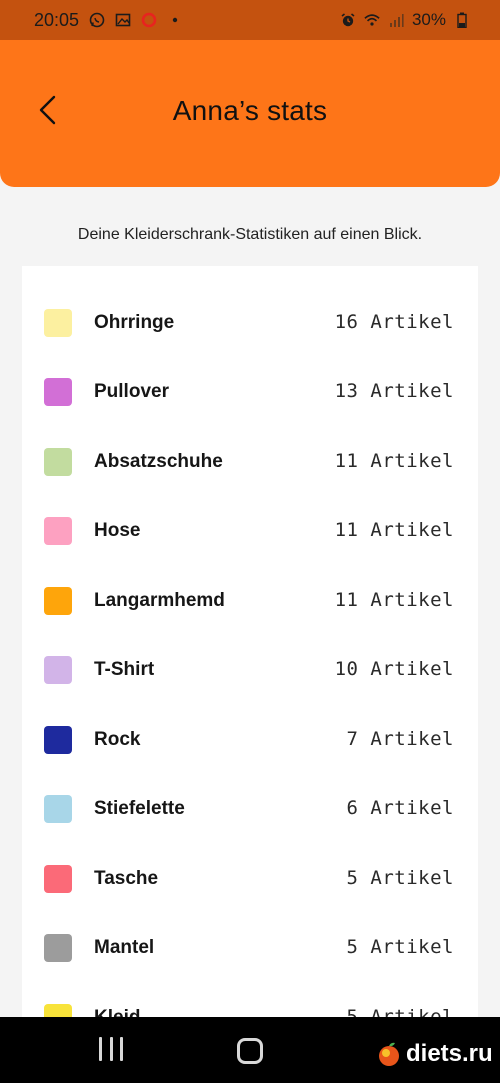  Describe the element at coordinates (394, 739) in the screenshot. I see `item-count: 7 Artikel` at that location.